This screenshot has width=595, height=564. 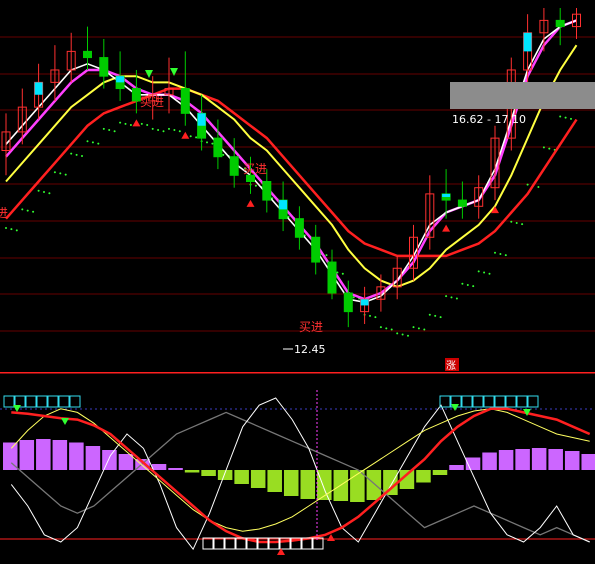 I want to click on panel-separator, so click(x=297, y=373).